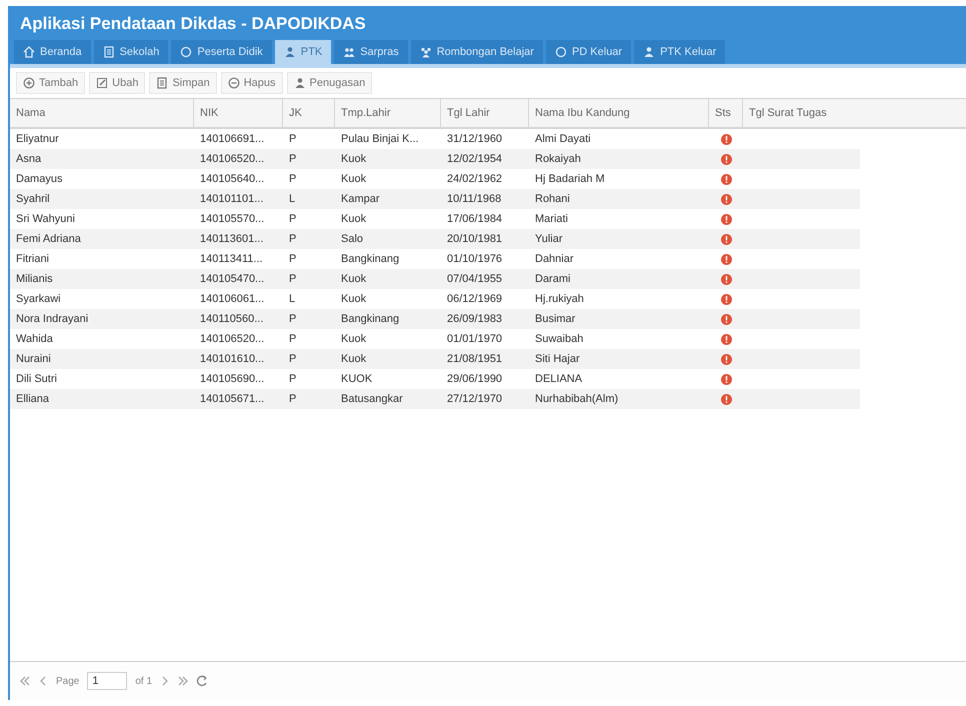 Image resolution: width=966 pixels, height=706 pixels. What do you see at coordinates (37, 139) in the screenshot?
I see `table-cell-text: Eliyatnur` at bounding box center [37, 139].